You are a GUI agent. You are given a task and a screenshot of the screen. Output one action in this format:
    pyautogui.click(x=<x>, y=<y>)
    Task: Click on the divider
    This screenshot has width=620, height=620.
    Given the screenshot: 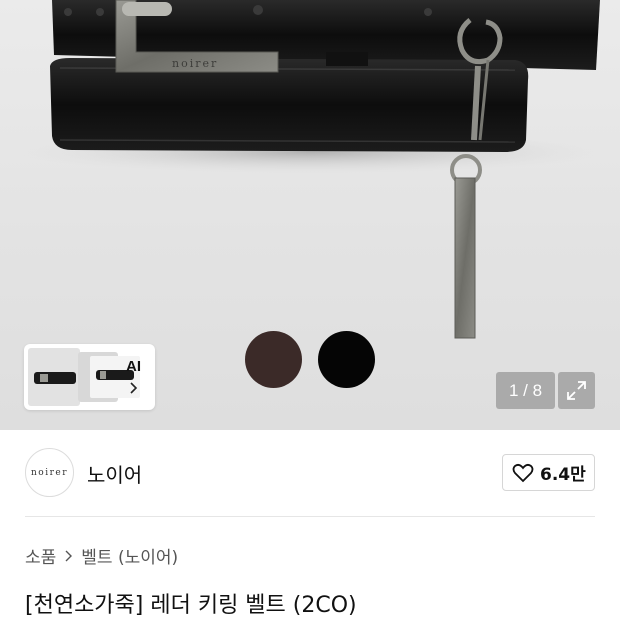 What is the action you would take?
    pyautogui.click(x=310, y=516)
    